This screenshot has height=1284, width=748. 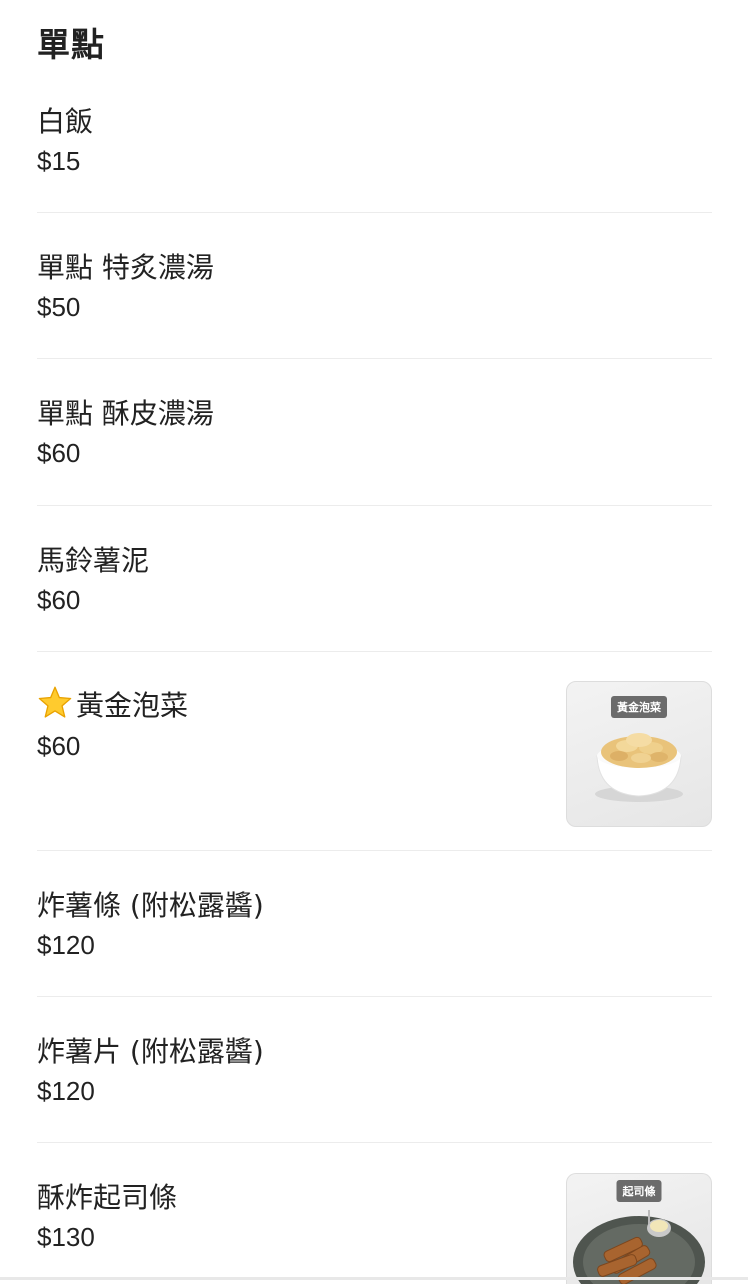 What do you see at coordinates (107, 1197) in the screenshot?
I see `item-name: 酥炸起司條` at bounding box center [107, 1197].